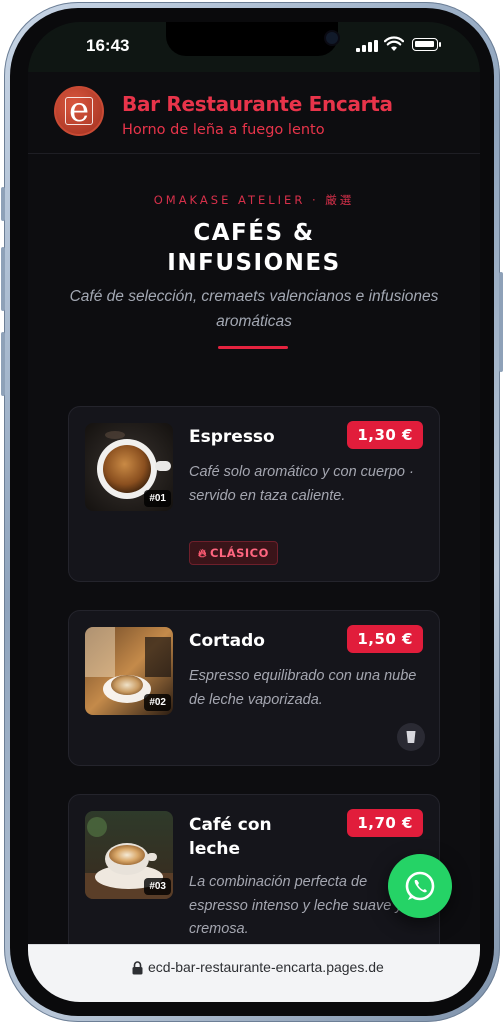 Image resolution: width=504 pixels, height=1024 pixels. Describe the element at coordinates (157, 886) in the screenshot. I see `item-number: #03` at that location.